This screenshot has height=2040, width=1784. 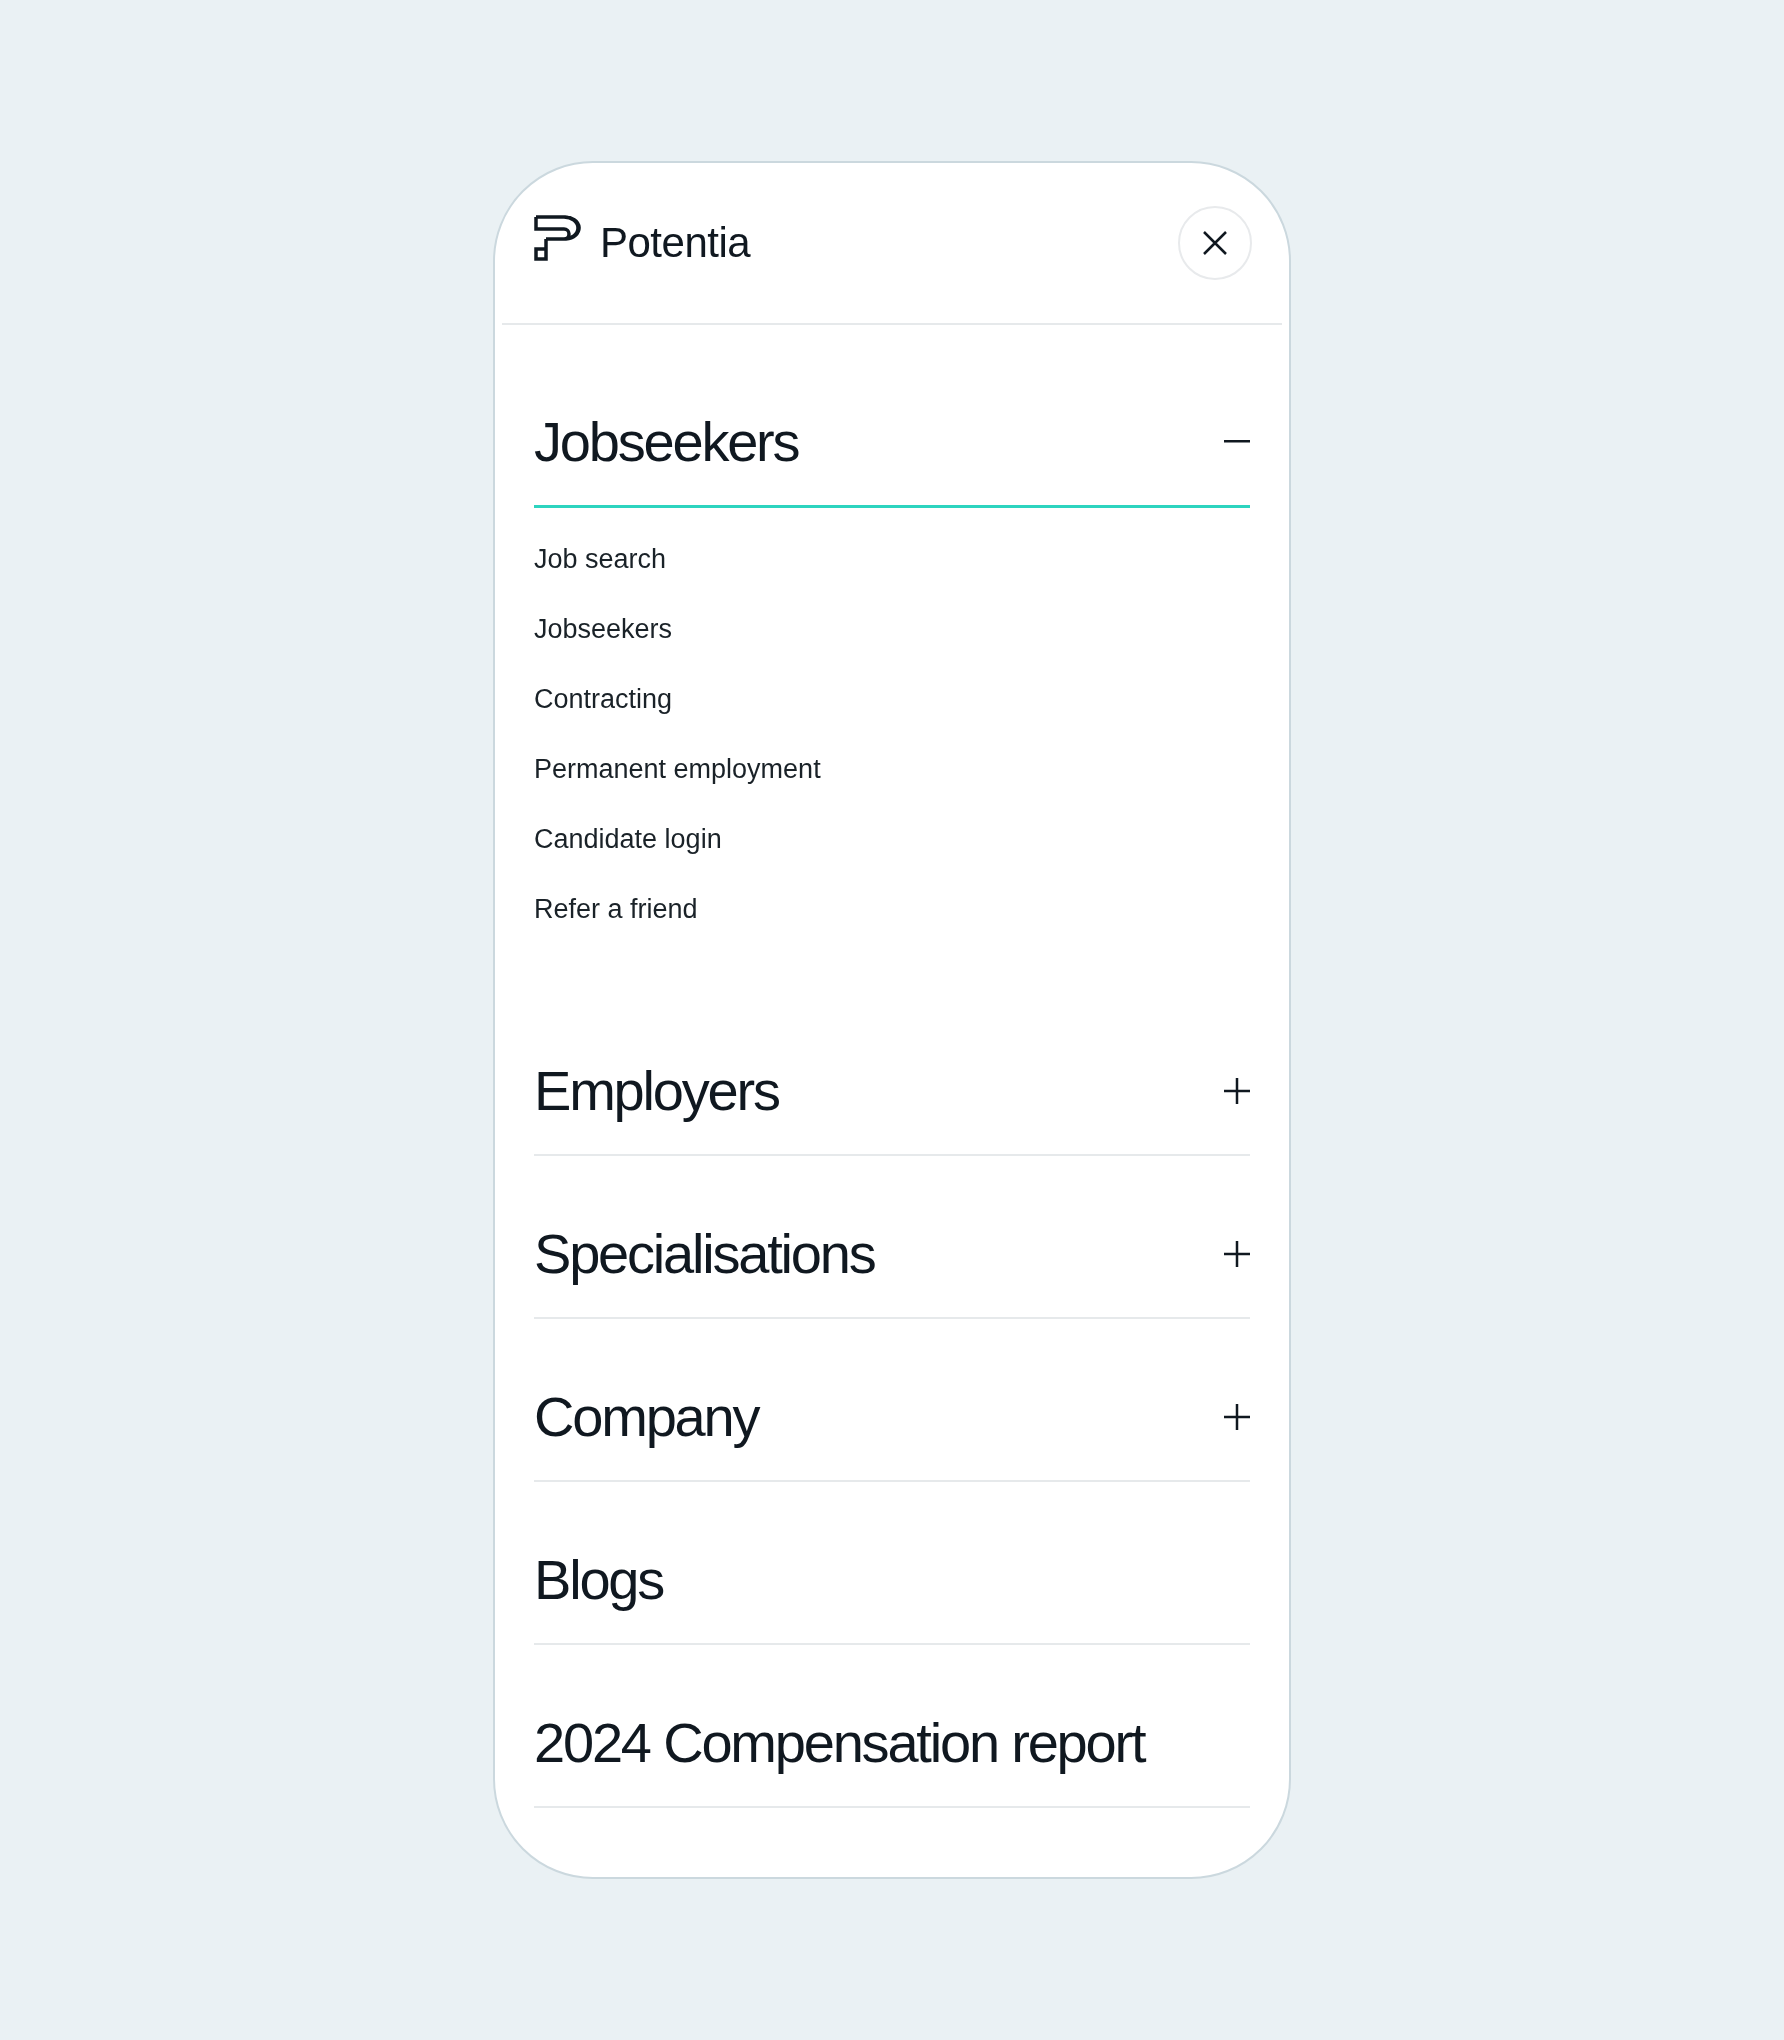 What do you see at coordinates (646, 1417) in the screenshot?
I see `menu-heading: Company` at bounding box center [646, 1417].